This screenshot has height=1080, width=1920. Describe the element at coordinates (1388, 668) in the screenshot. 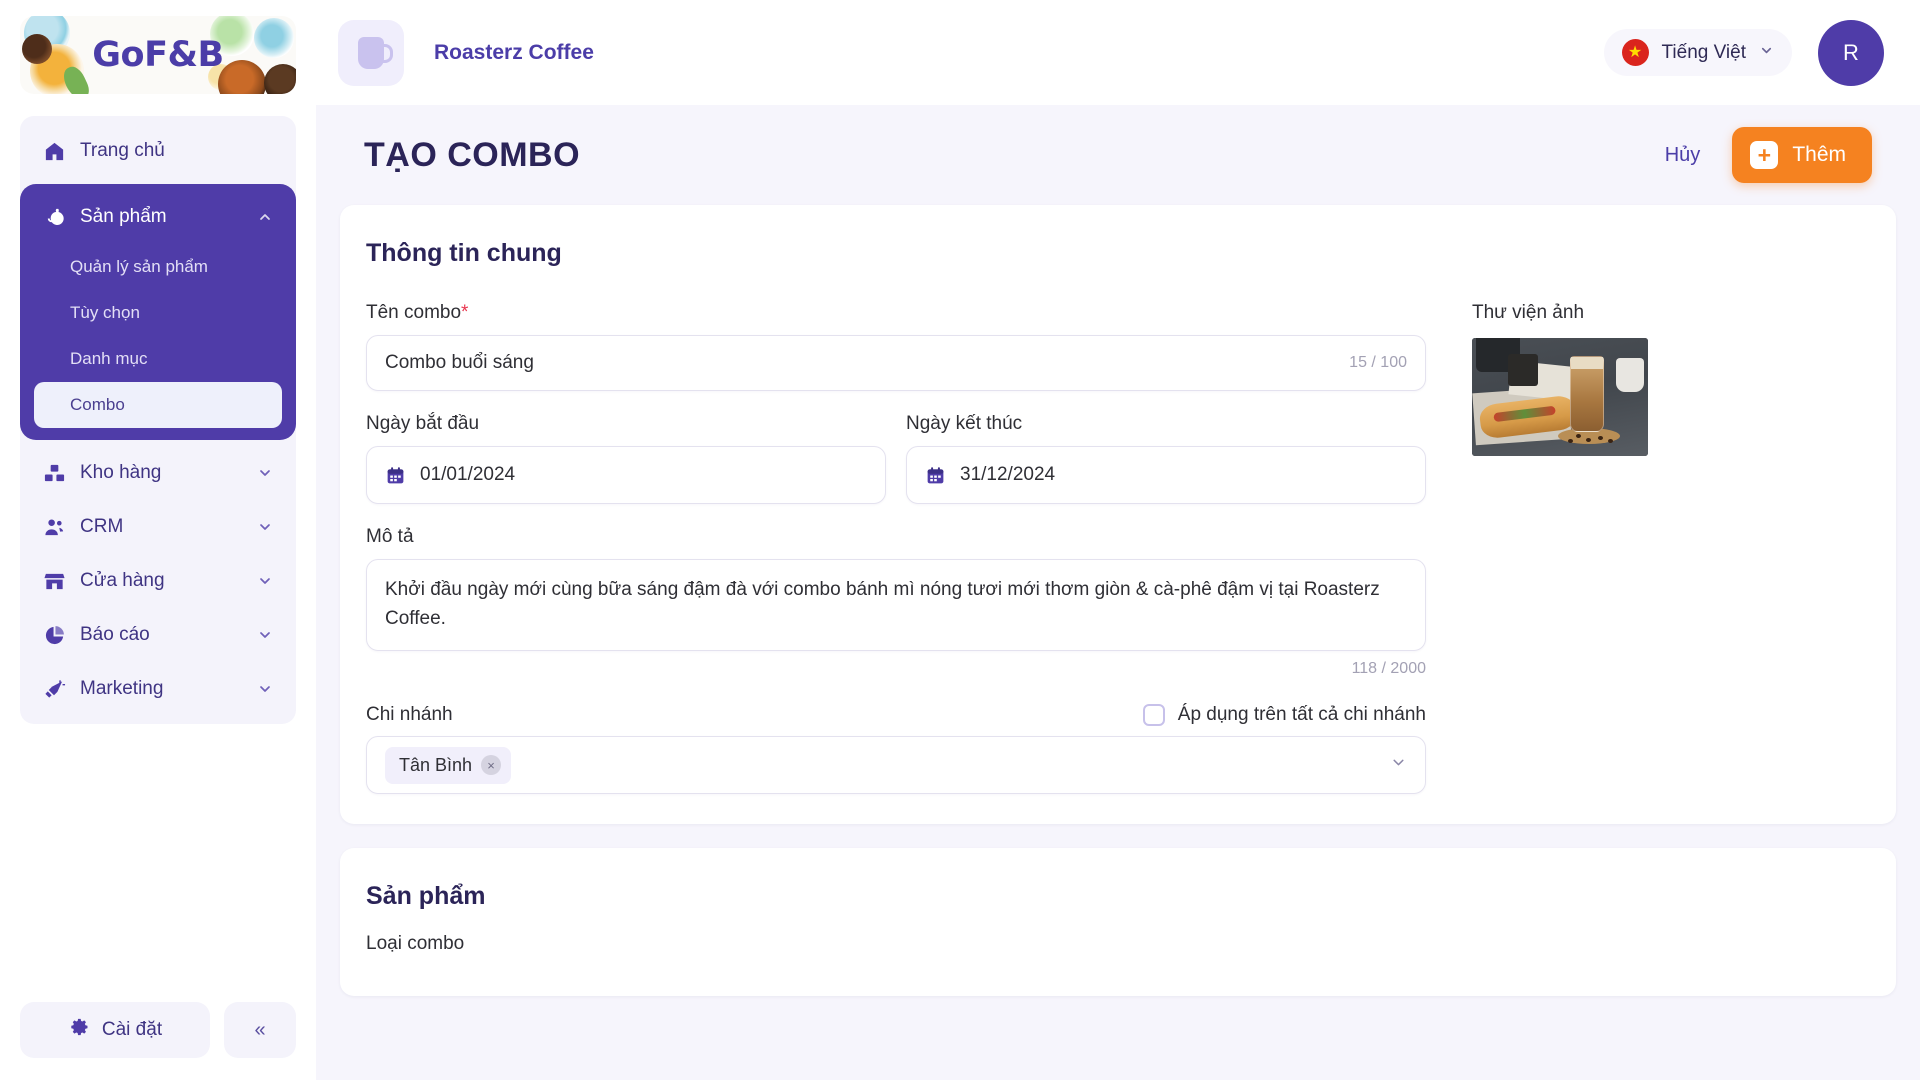

I see `description-counter: 118 / 2000` at that location.